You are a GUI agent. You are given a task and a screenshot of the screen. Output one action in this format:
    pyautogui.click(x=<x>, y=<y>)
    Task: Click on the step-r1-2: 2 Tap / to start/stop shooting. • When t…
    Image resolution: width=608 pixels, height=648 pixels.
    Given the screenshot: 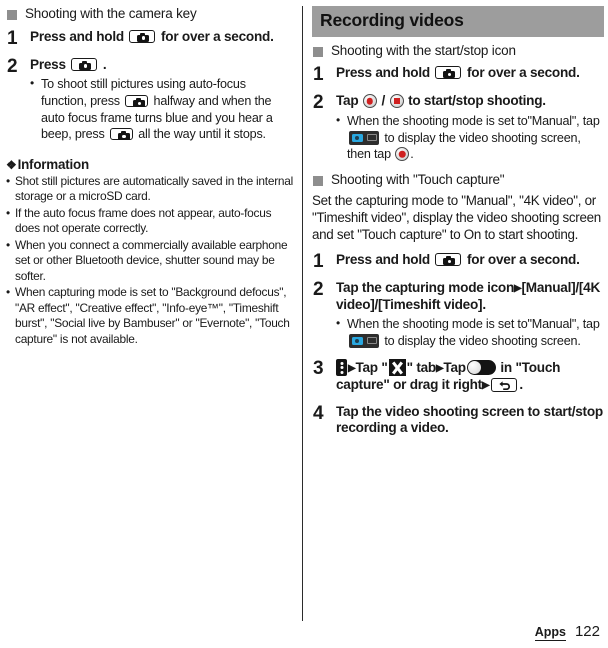 What is the action you would take?
    pyautogui.click(x=458, y=127)
    